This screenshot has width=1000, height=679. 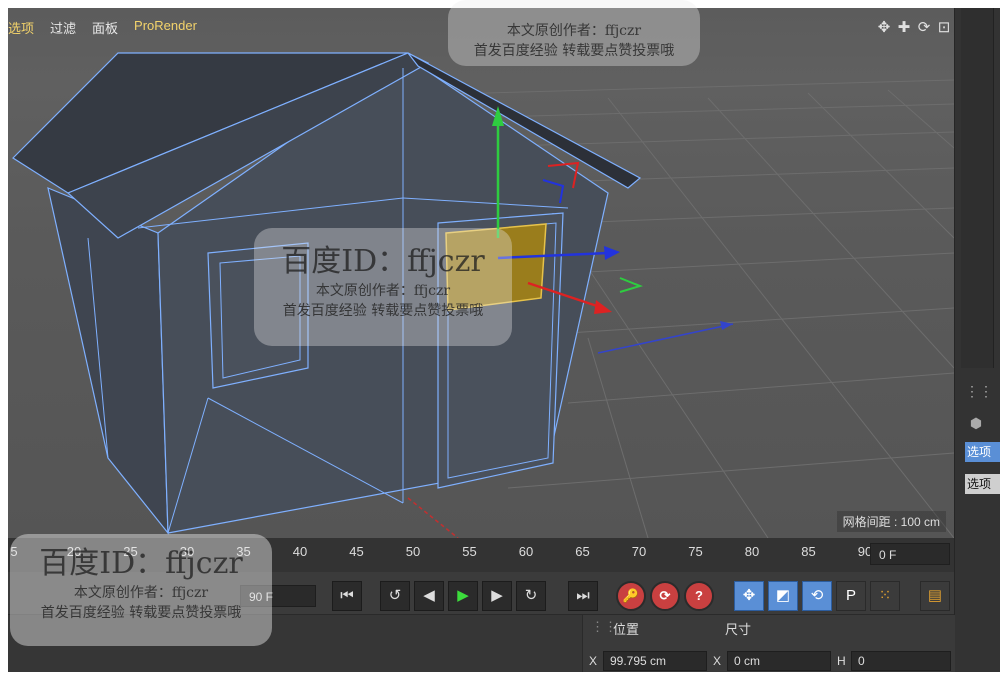 What do you see at coordinates (583, 596) in the screenshot?
I see `go-to-end-button: ⏭` at bounding box center [583, 596].